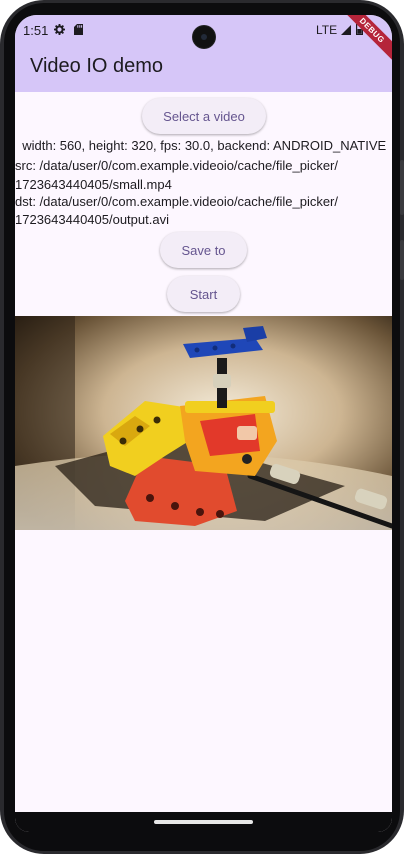  What do you see at coordinates (204, 116) in the screenshot?
I see `select-video-button: Select a video` at bounding box center [204, 116].